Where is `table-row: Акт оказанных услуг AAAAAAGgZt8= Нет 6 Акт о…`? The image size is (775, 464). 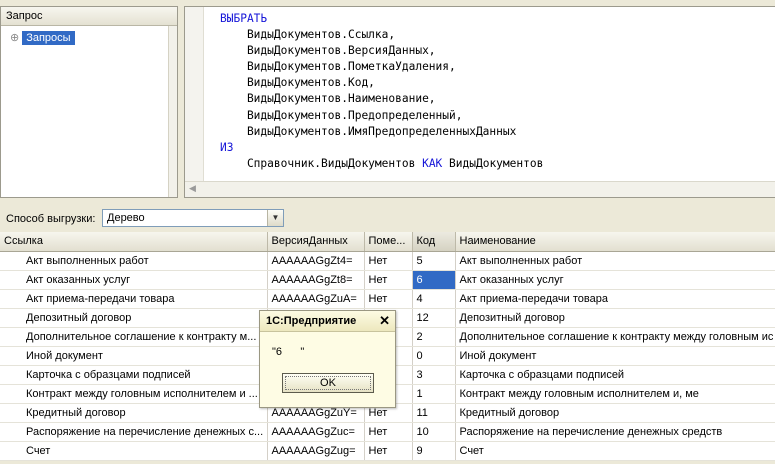 table-row: Акт оказанных услуг AAAAAAGgZt8= Нет 6 Акт о… is located at coordinates (387, 280).